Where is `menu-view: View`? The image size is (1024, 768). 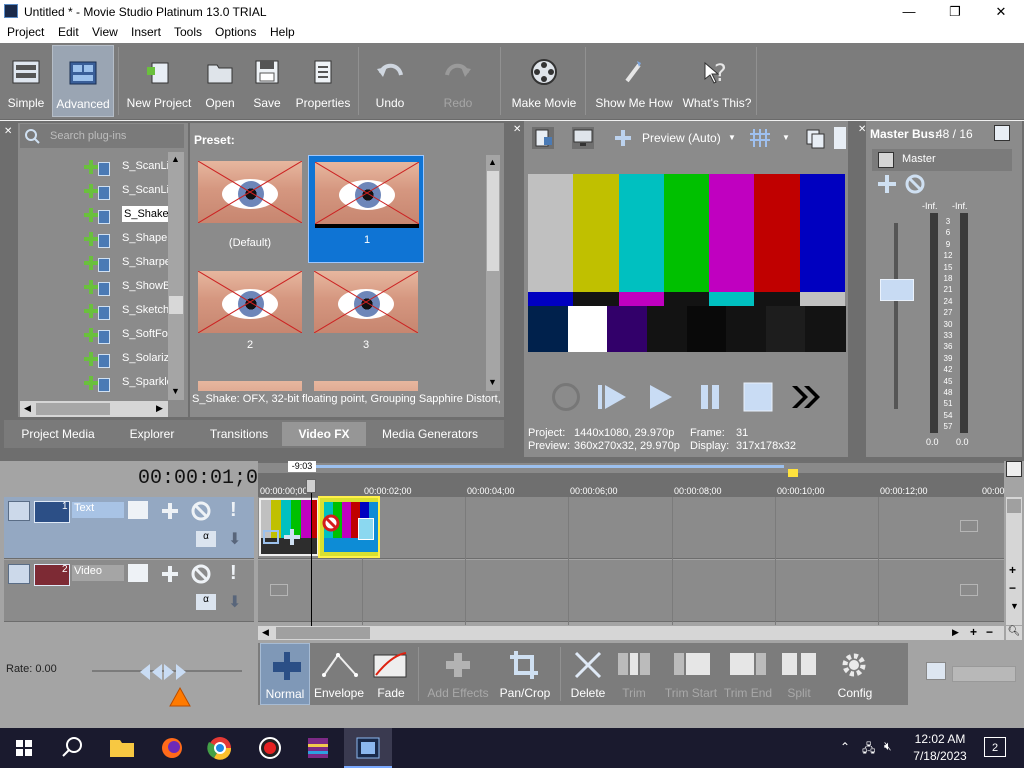 menu-view: View is located at coordinates (105, 32).